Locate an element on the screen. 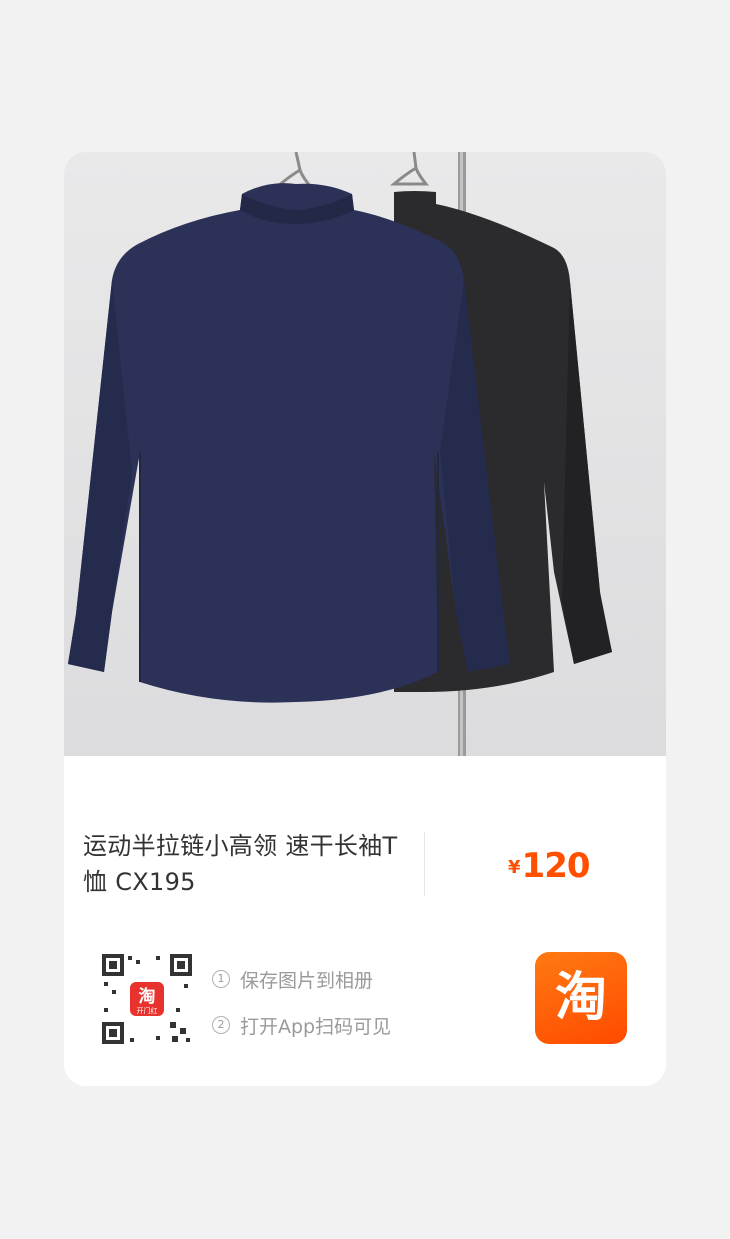 The width and height of the screenshot is (730, 1239). step2-text: 打开App扫码可见 is located at coordinates (316, 1026).